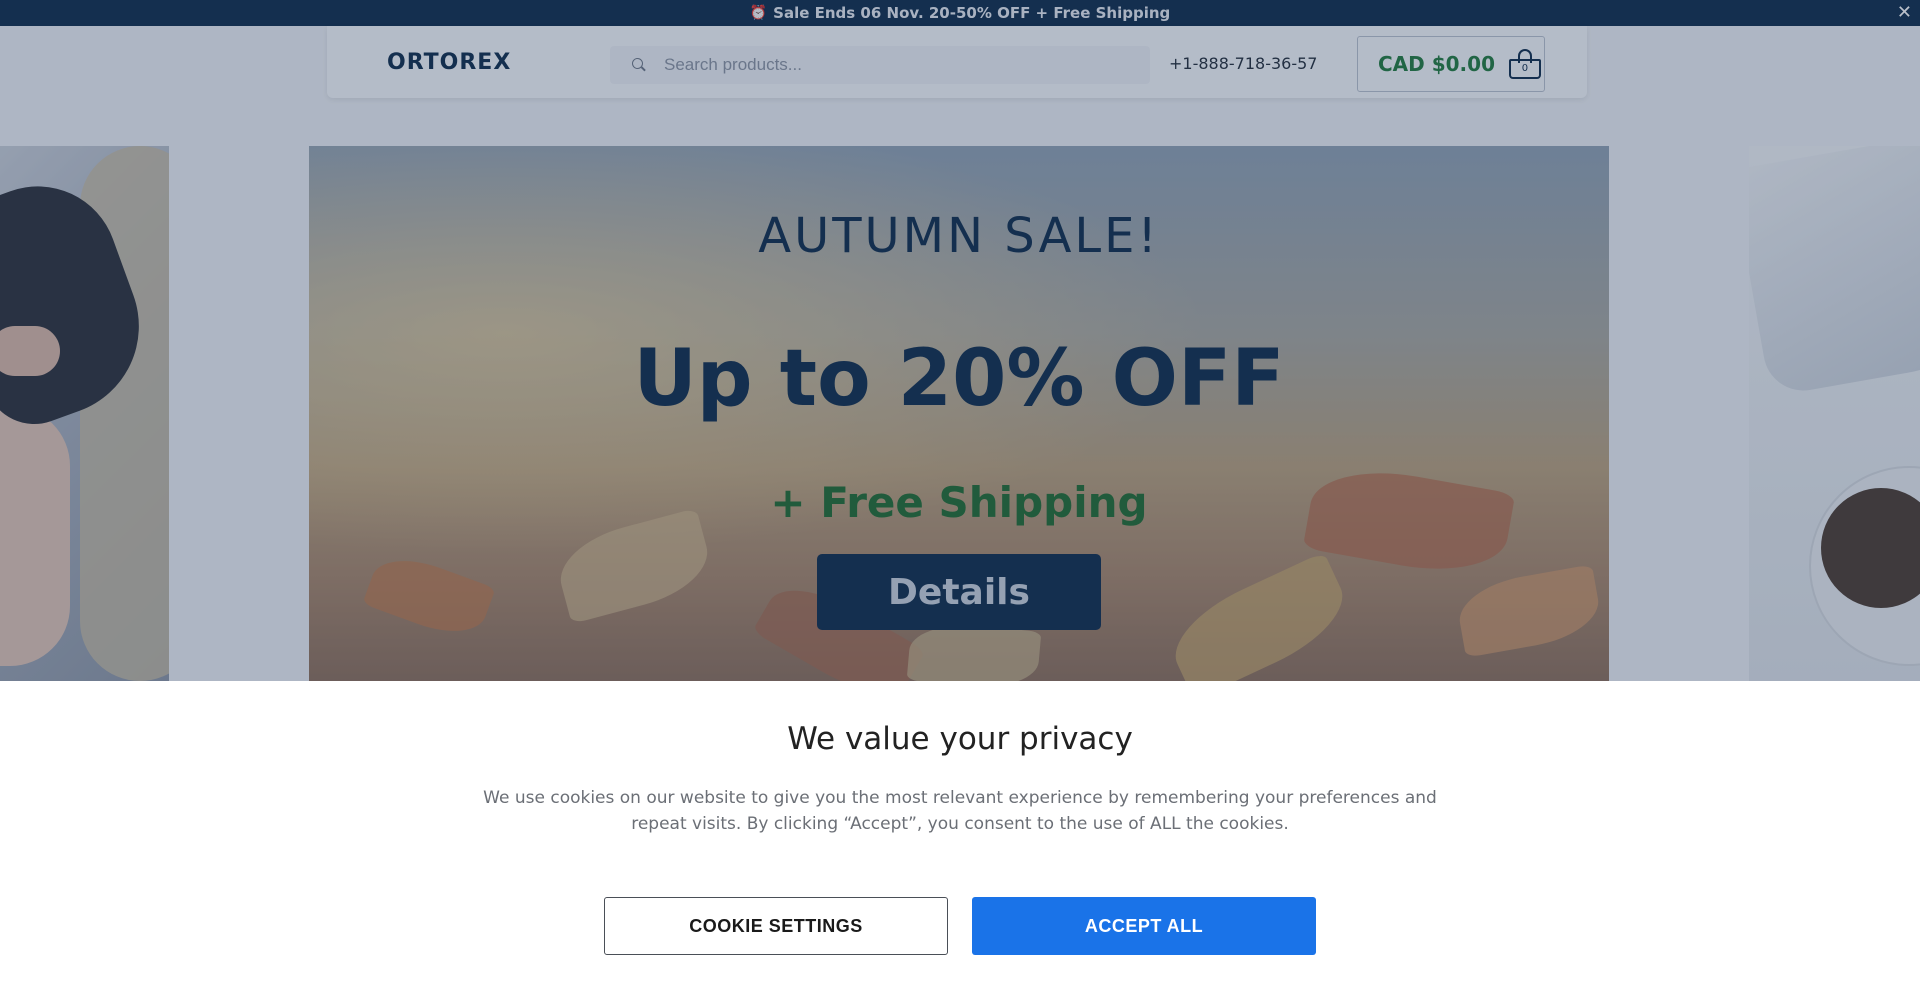  What do you see at coordinates (776, 926) in the screenshot?
I see `cookie-settings-button: COOKIE SETTINGS` at bounding box center [776, 926].